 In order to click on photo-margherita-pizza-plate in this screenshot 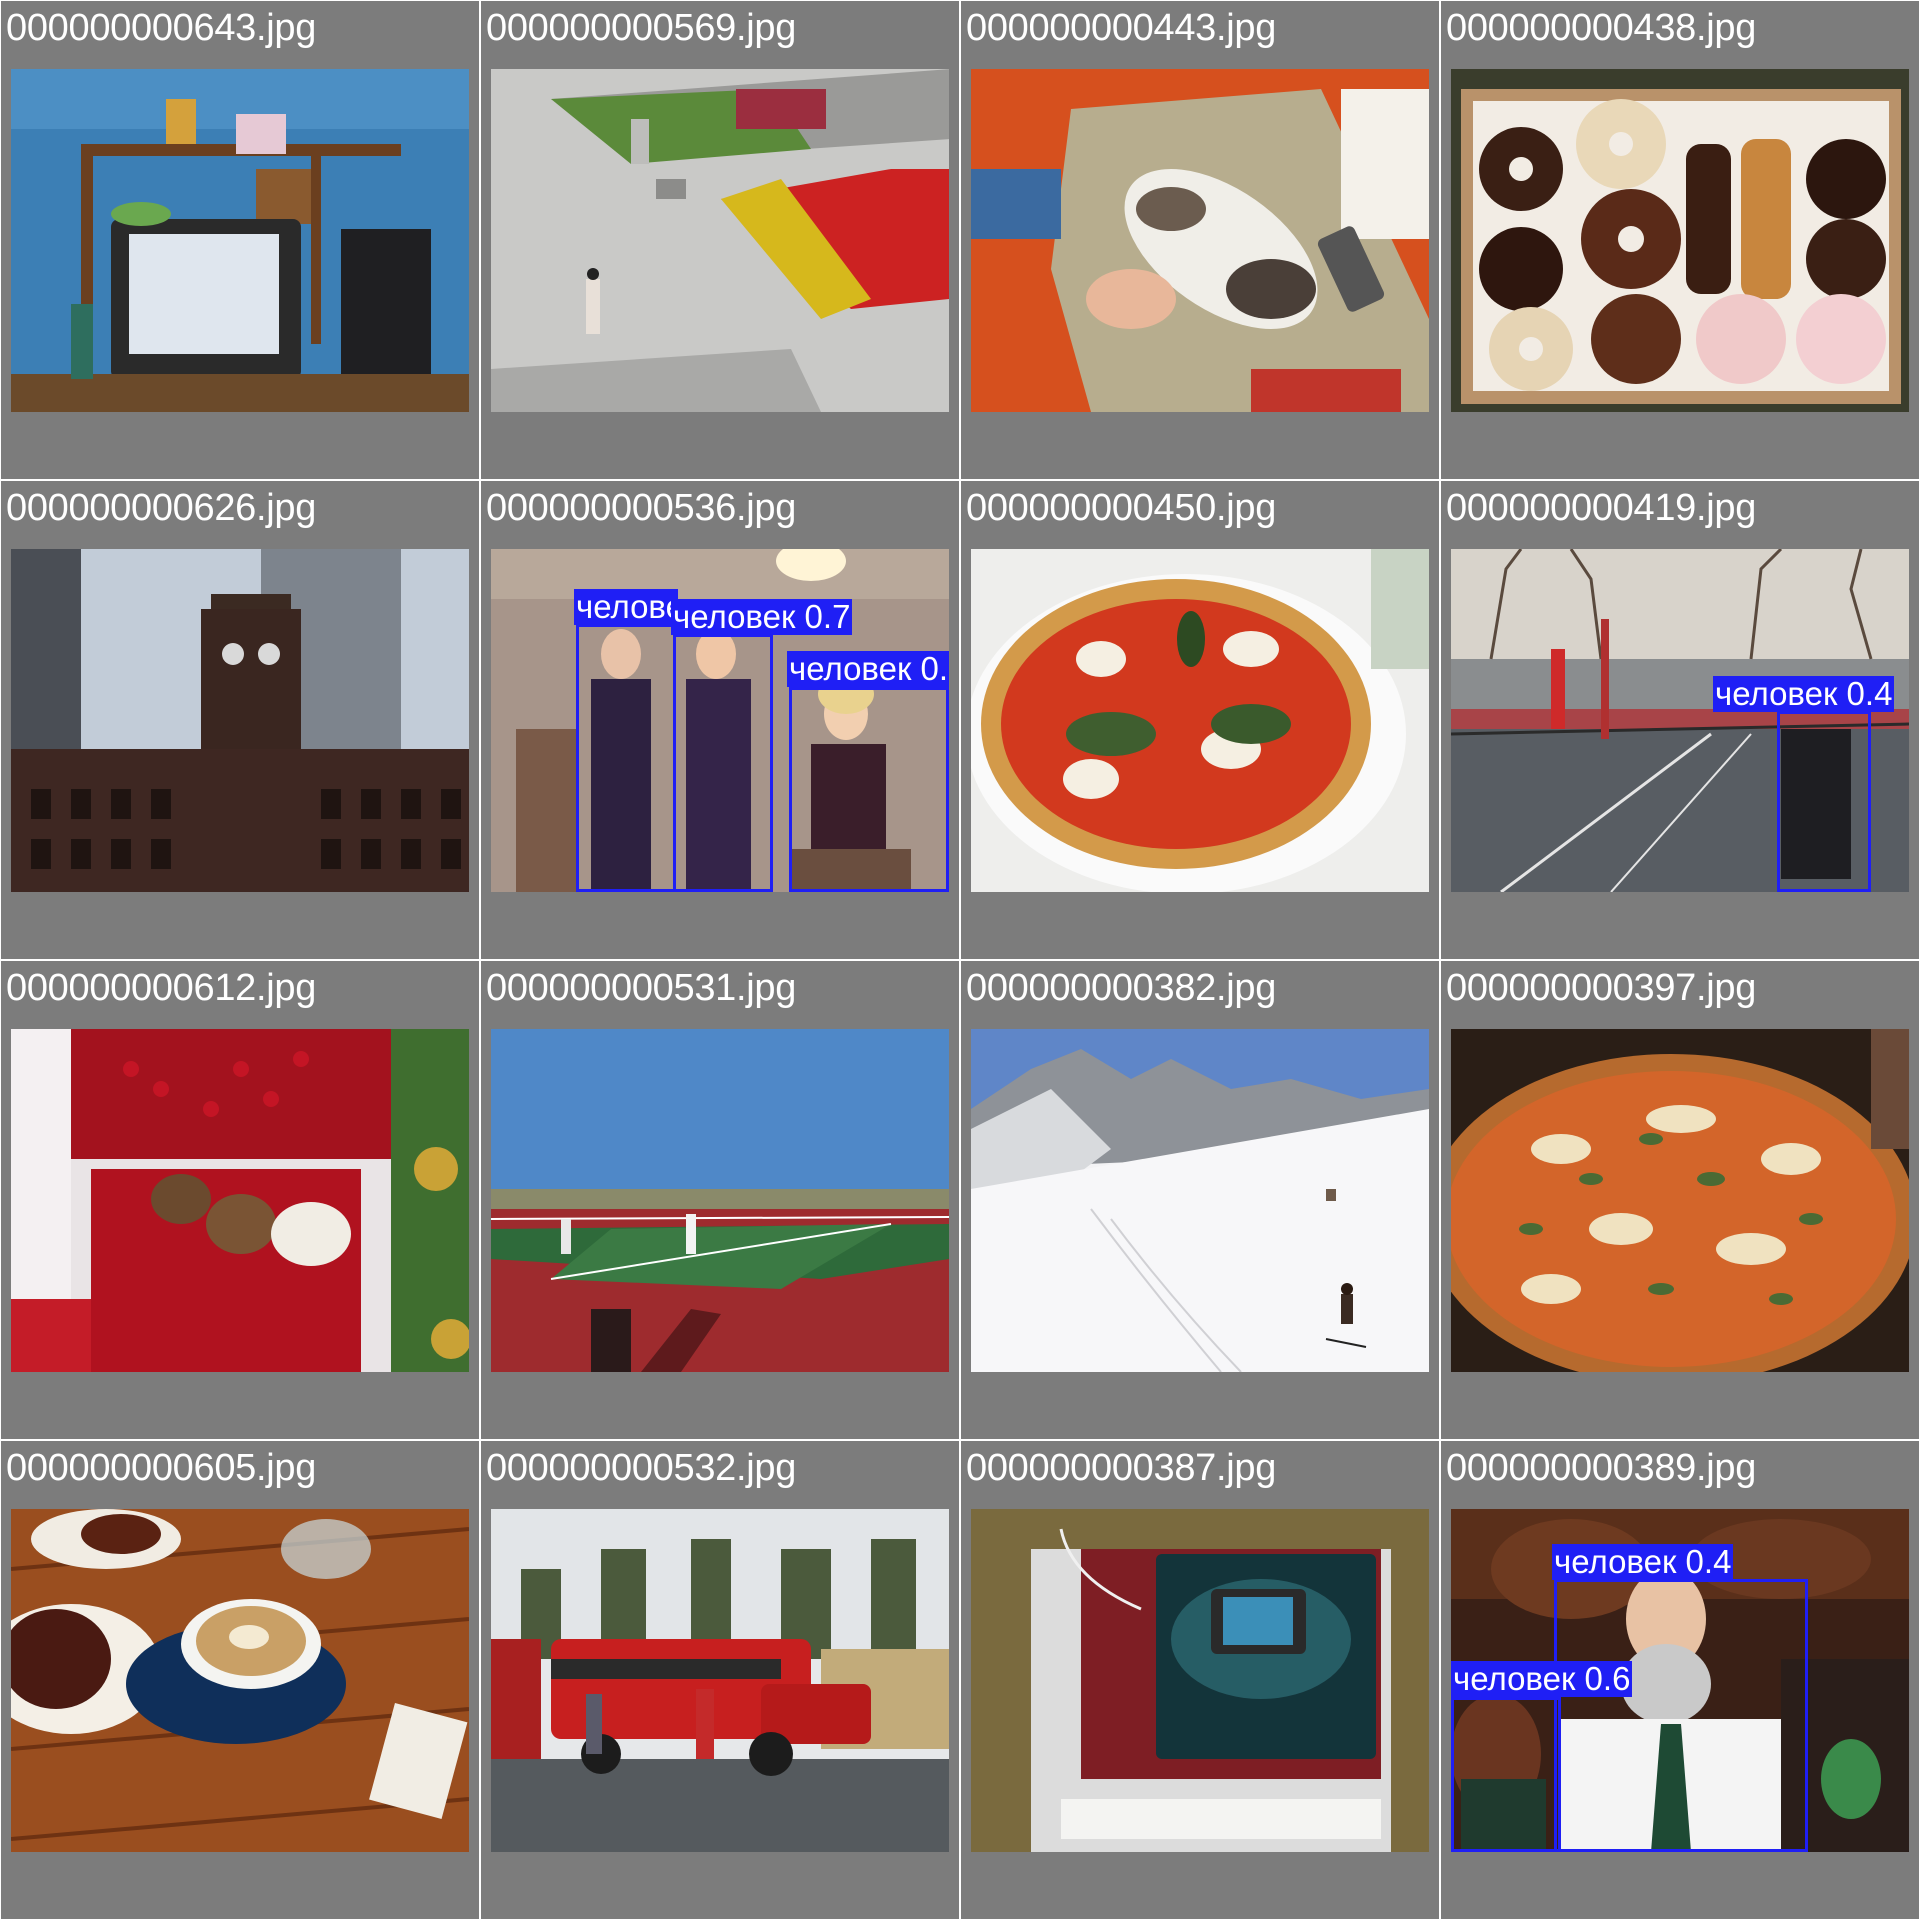, I will do `click(1200, 720)`.